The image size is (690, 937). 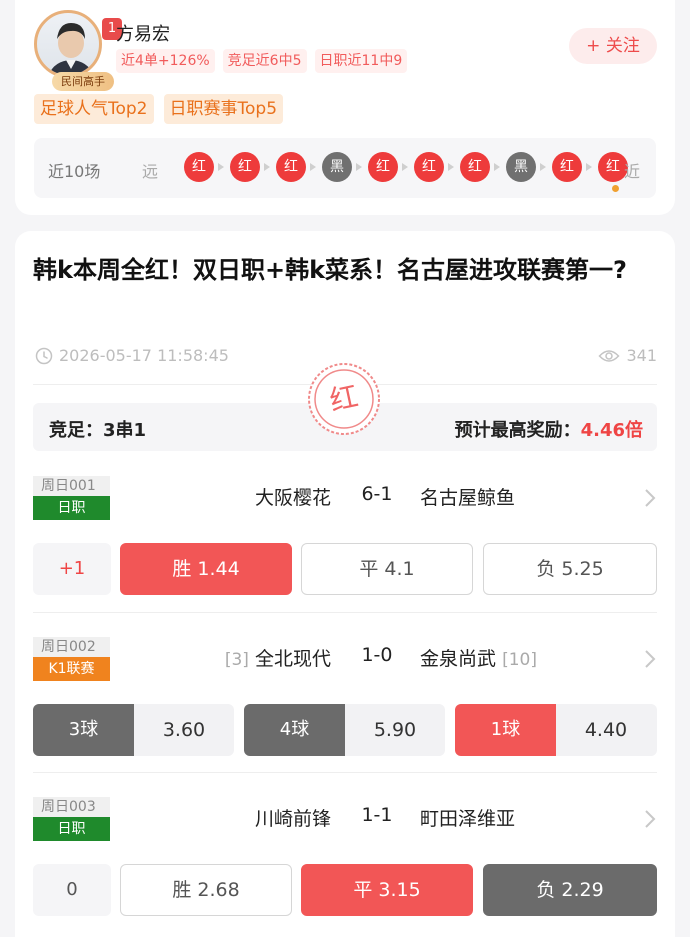 What do you see at coordinates (611, 430) in the screenshot?
I see `max-reward-value: 4.46倍` at bounding box center [611, 430].